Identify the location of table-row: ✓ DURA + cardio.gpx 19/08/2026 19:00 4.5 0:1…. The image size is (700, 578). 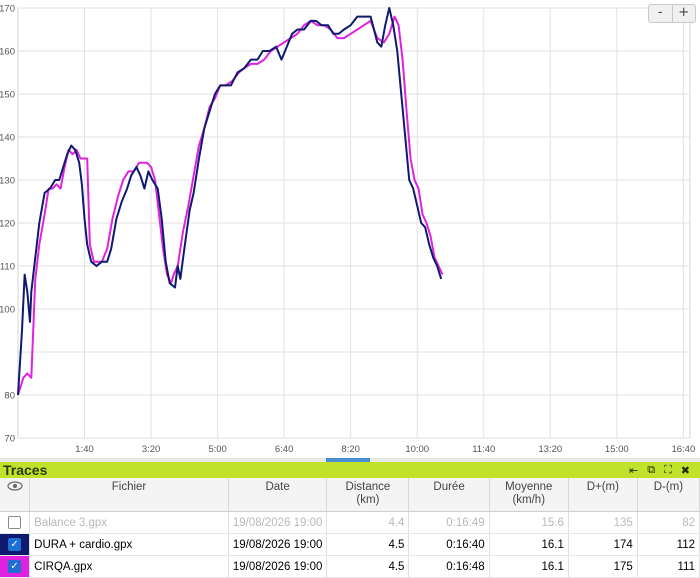
(350, 544).